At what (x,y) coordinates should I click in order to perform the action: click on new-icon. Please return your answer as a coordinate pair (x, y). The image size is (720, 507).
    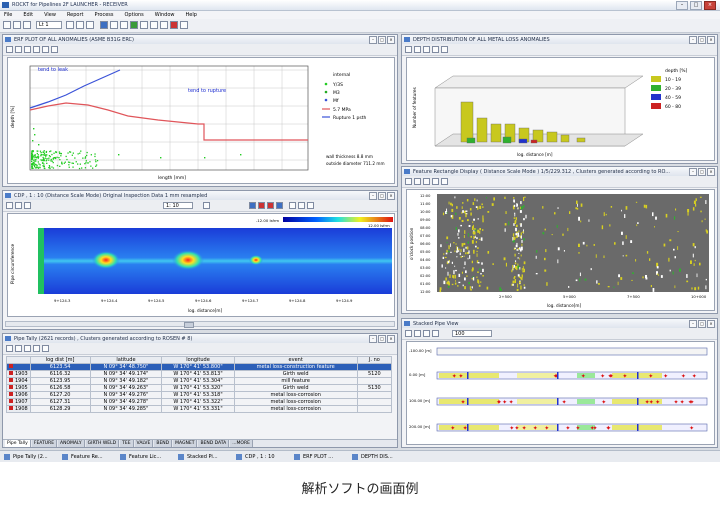
    Looking at the image, I should click on (7, 25).